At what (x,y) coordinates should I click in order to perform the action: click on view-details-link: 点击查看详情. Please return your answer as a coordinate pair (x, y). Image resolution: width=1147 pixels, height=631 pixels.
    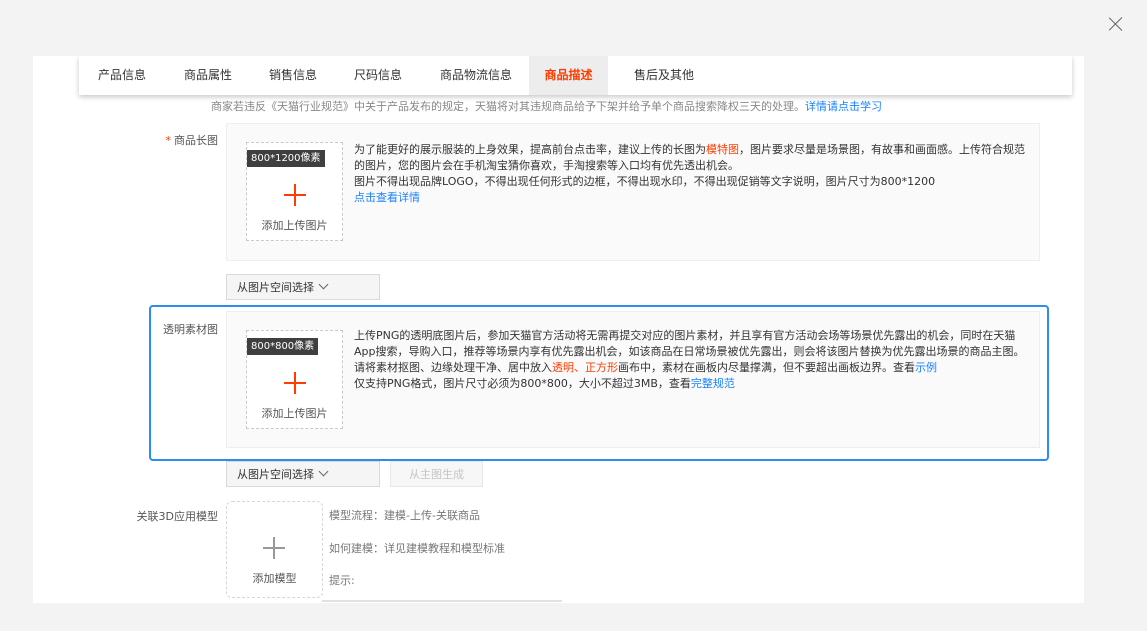
    Looking at the image, I should click on (387, 197).